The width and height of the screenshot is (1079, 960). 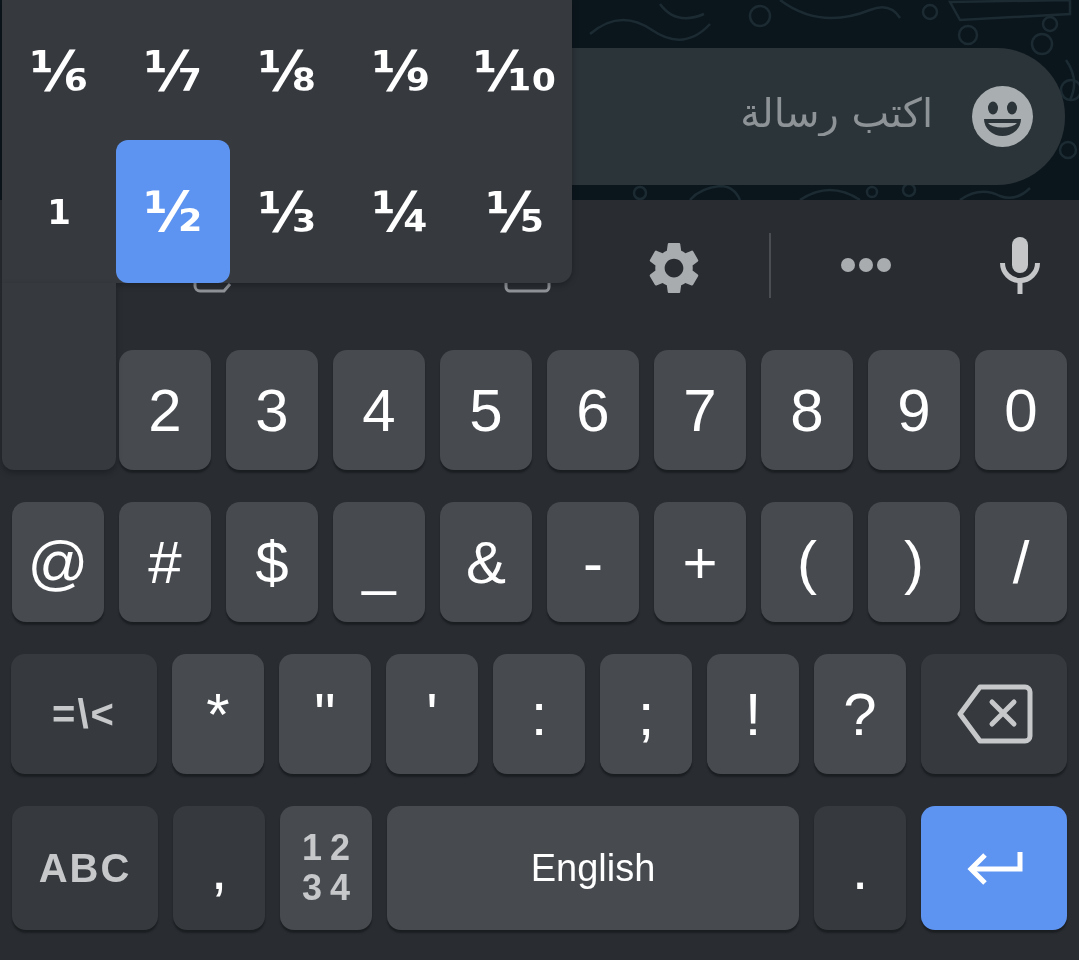 What do you see at coordinates (1002, 116) in the screenshot?
I see `emoji-icon` at bounding box center [1002, 116].